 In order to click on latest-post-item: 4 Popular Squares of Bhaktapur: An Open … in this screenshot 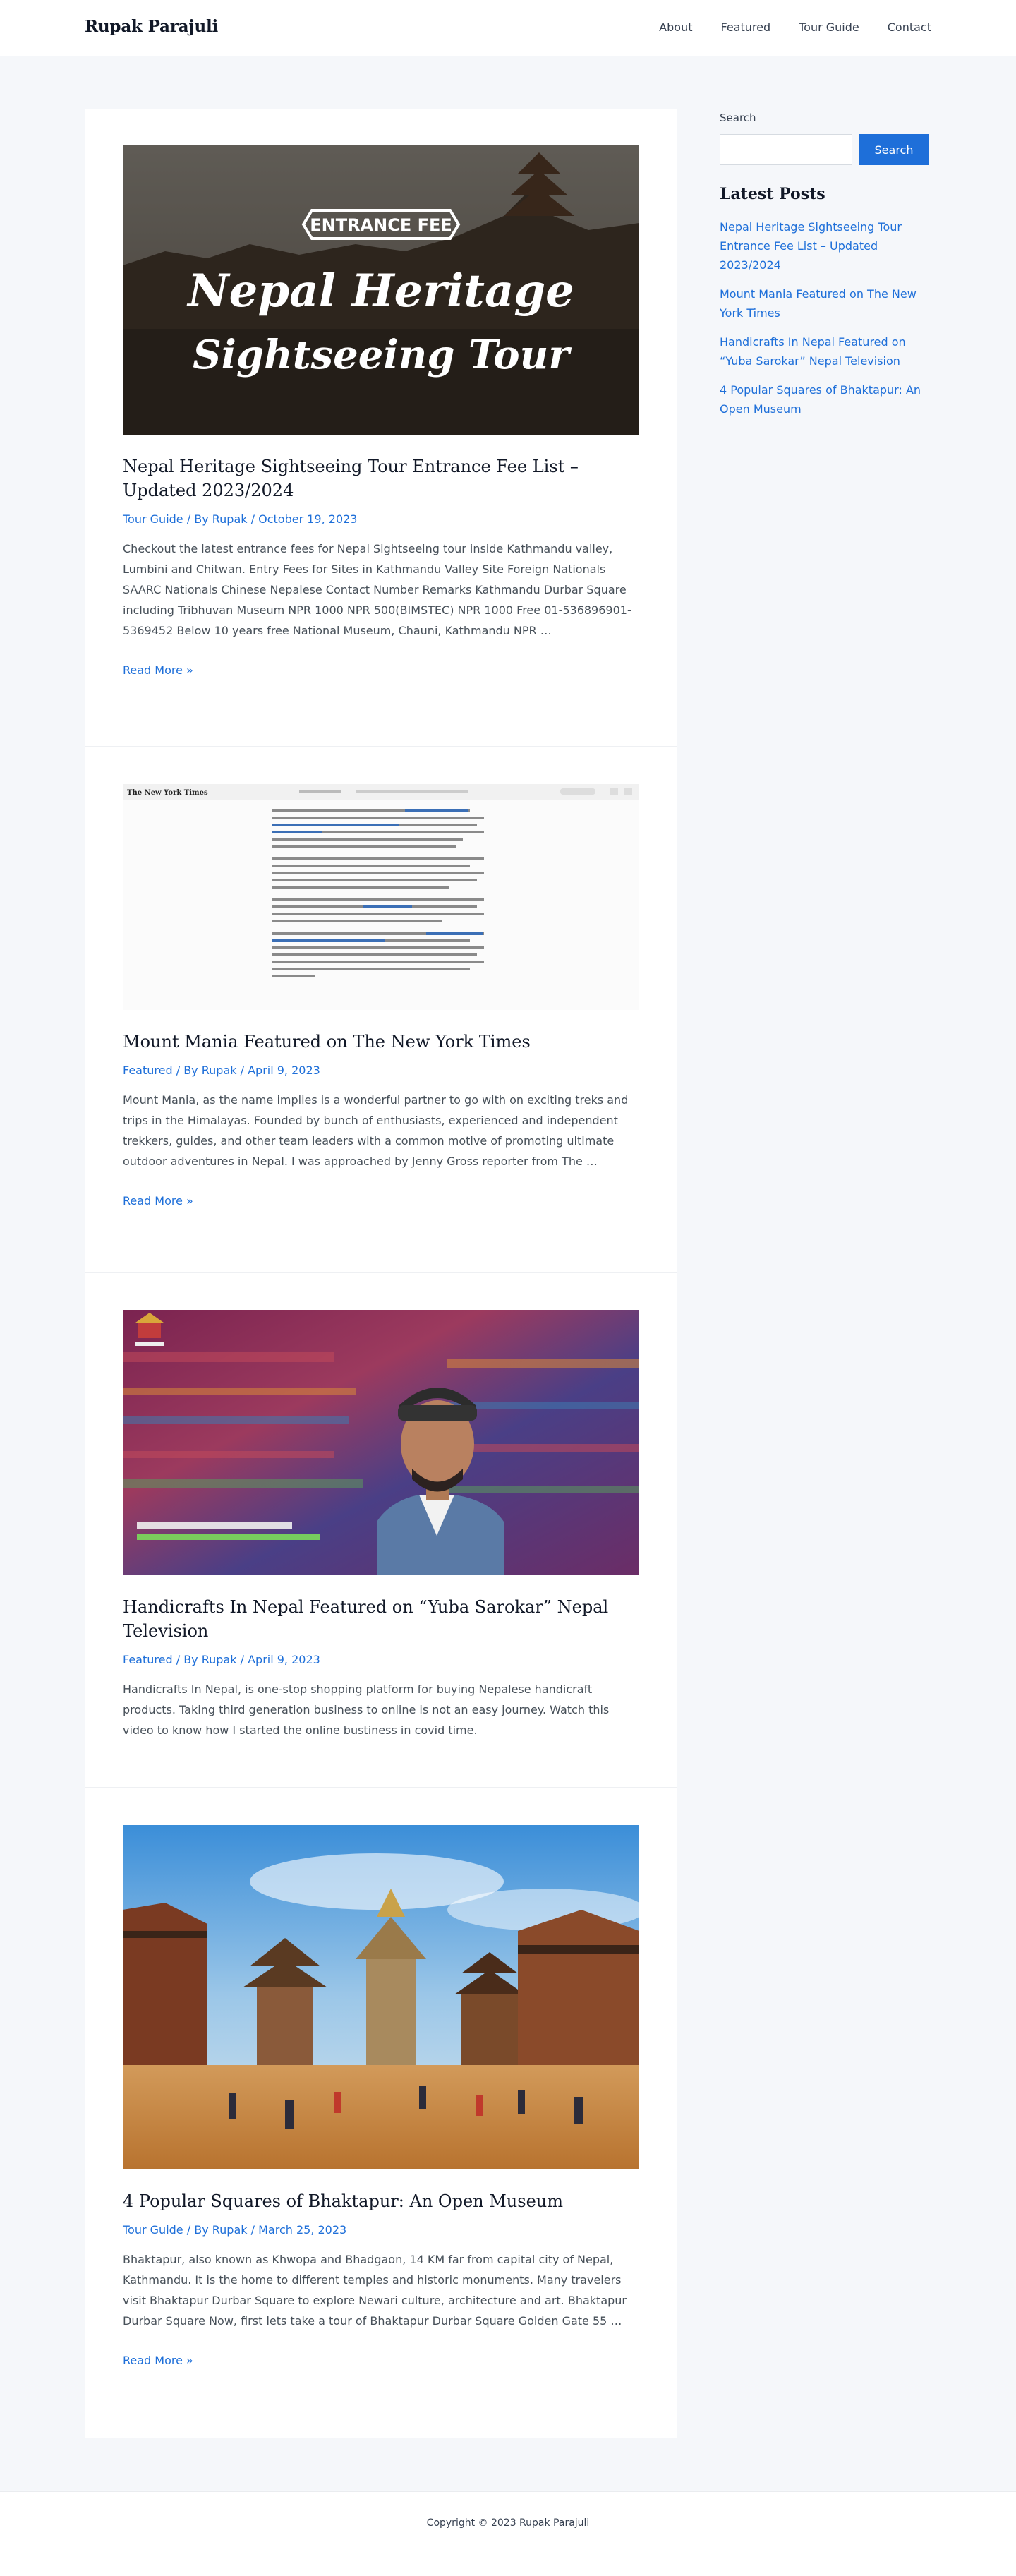, I will do `click(825, 399)`.